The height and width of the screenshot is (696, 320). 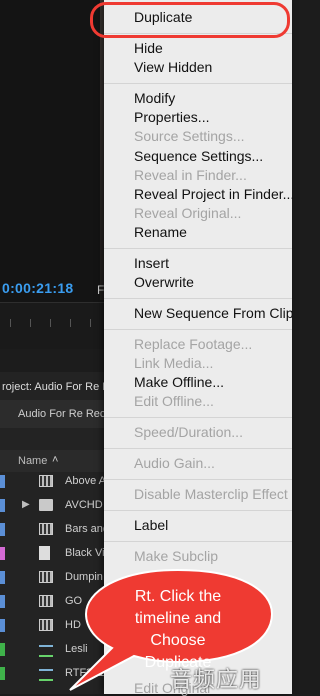 What do you see at coordinates (160, 232) in the screenshot?
I see `menu-item-rename: Rename` at bounding box center [160, 232].